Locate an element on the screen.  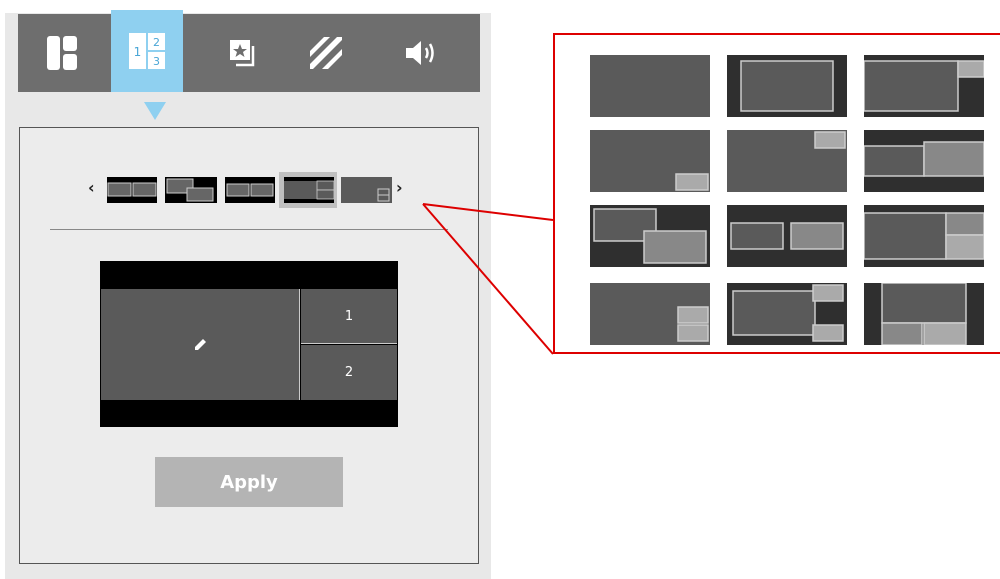
layout-option-top-two-bottom is located at coordinates (924, 314).